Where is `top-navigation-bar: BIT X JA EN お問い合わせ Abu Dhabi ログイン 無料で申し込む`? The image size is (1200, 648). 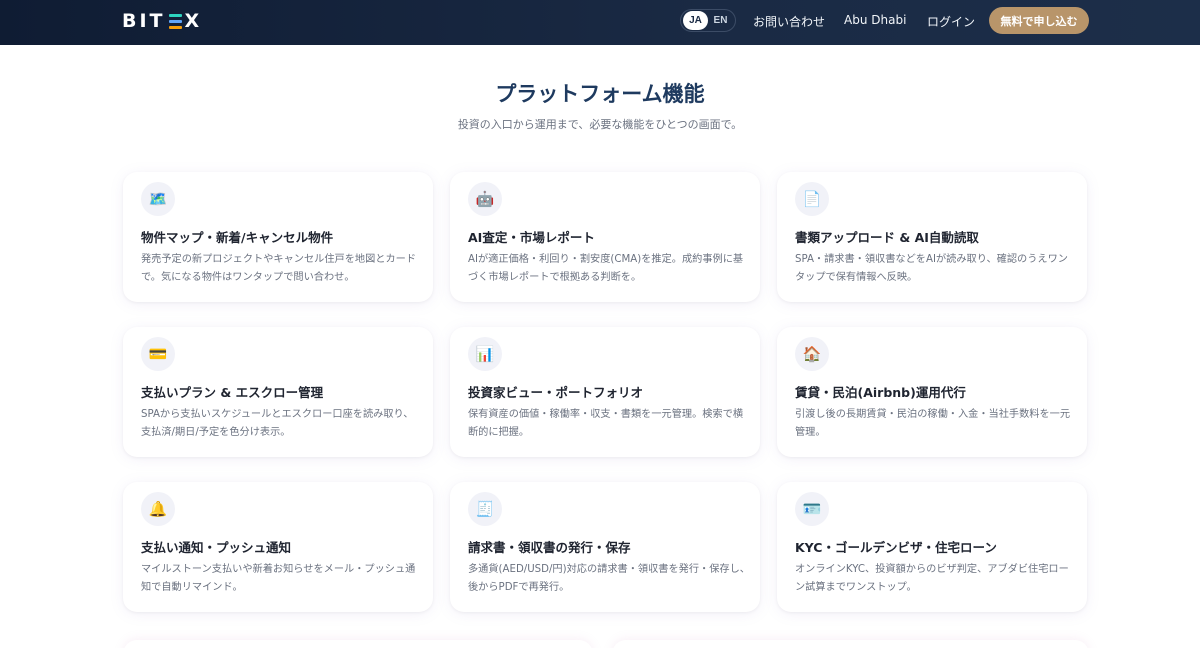
top-navigation-bar: BIT X JA EN お問い合わせ Abu Dhabi ログイン 無料で申し込む is located at coordinates (600, 22).